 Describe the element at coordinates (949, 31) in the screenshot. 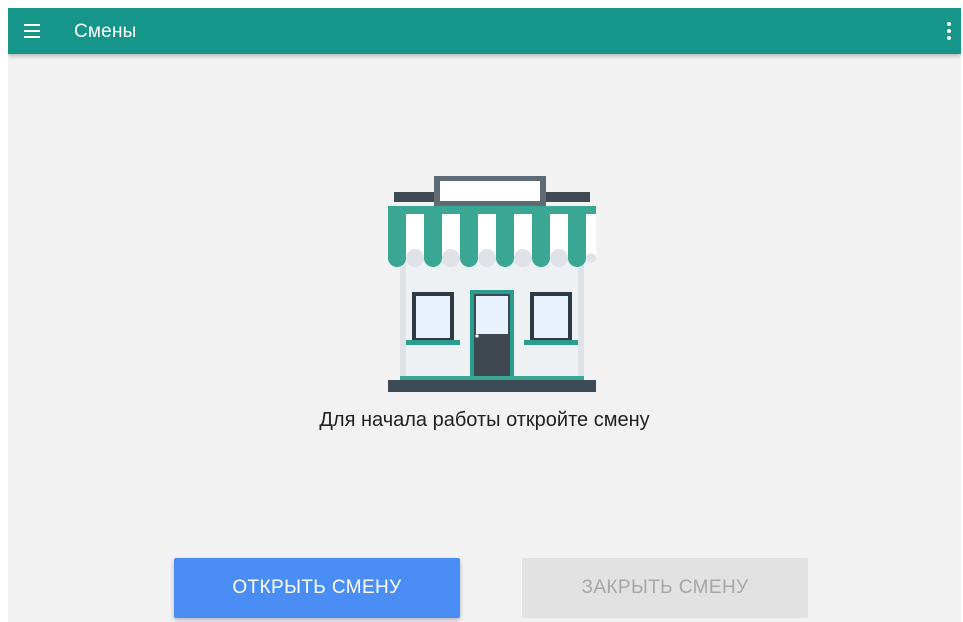

I see `more-vert-icon` at that location.